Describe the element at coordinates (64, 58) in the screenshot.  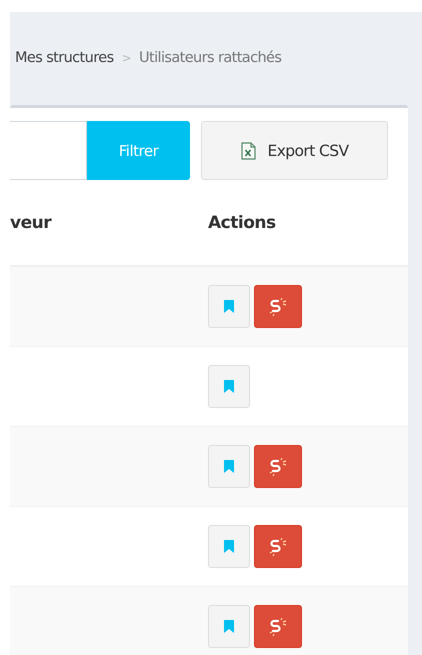
I see `breadcrumb-item: Mes structures` at that location.